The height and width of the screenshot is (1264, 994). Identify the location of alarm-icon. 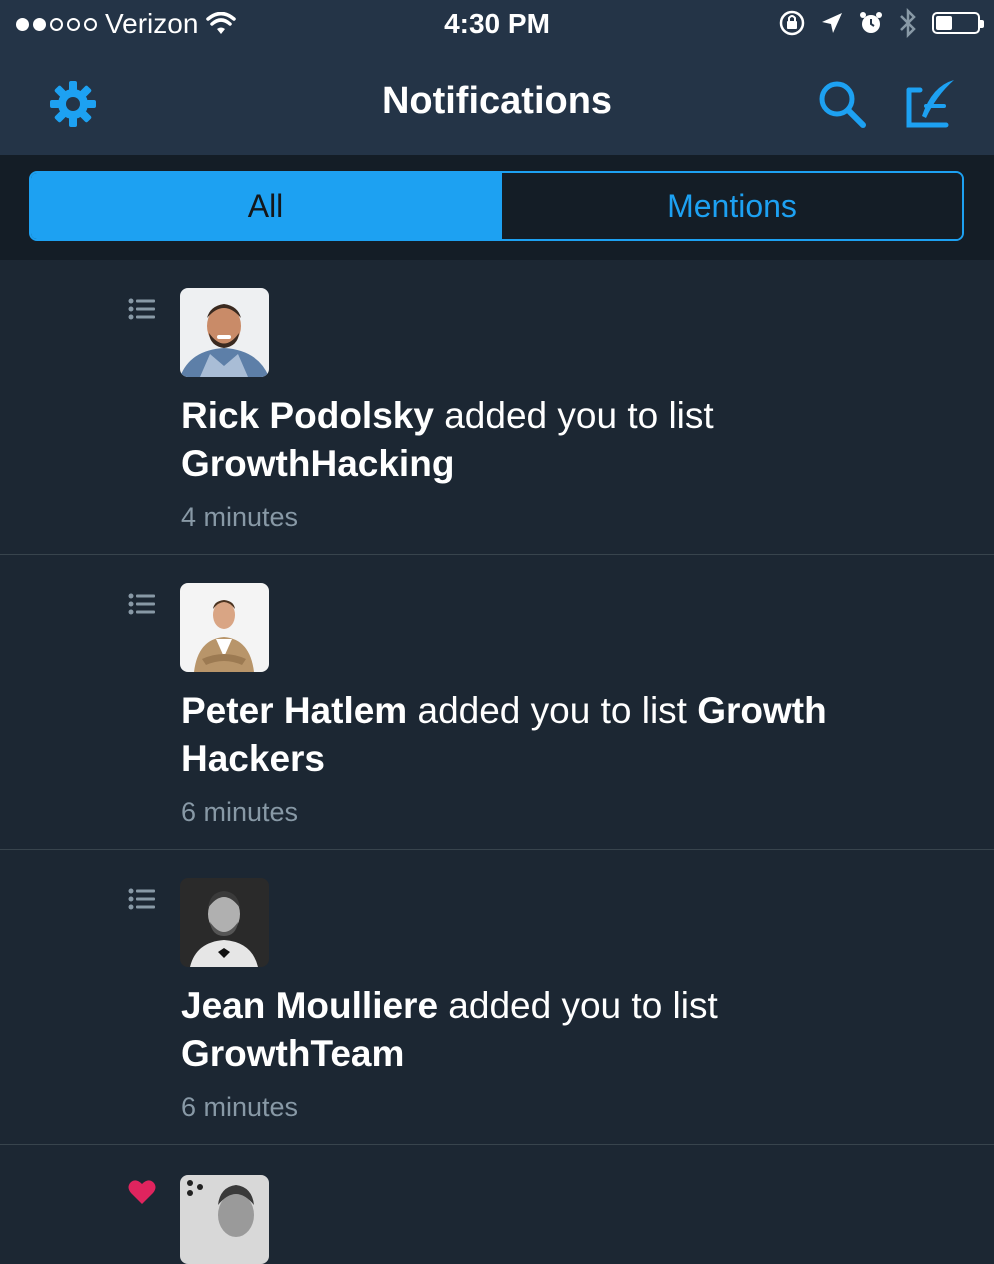
(871, 22).